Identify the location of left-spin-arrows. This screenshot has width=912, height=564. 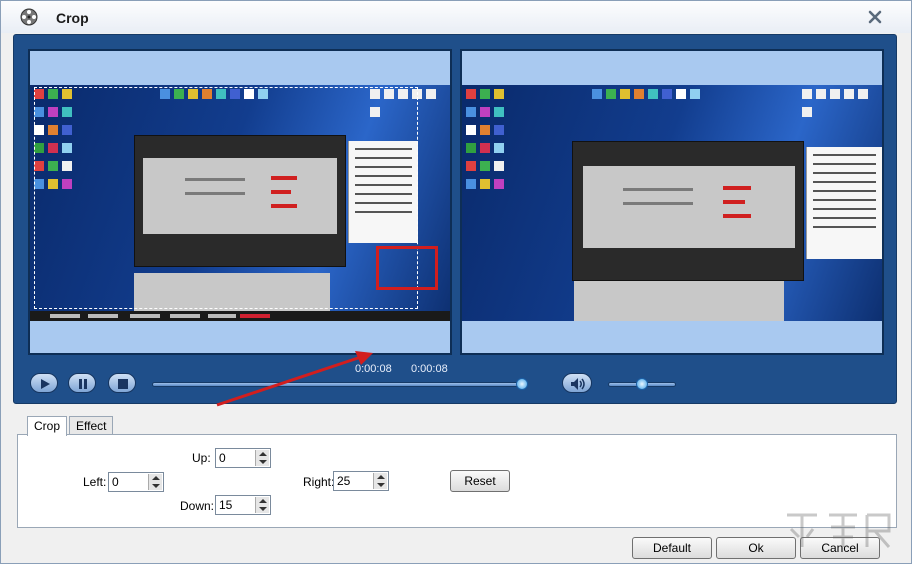
(155, 482).